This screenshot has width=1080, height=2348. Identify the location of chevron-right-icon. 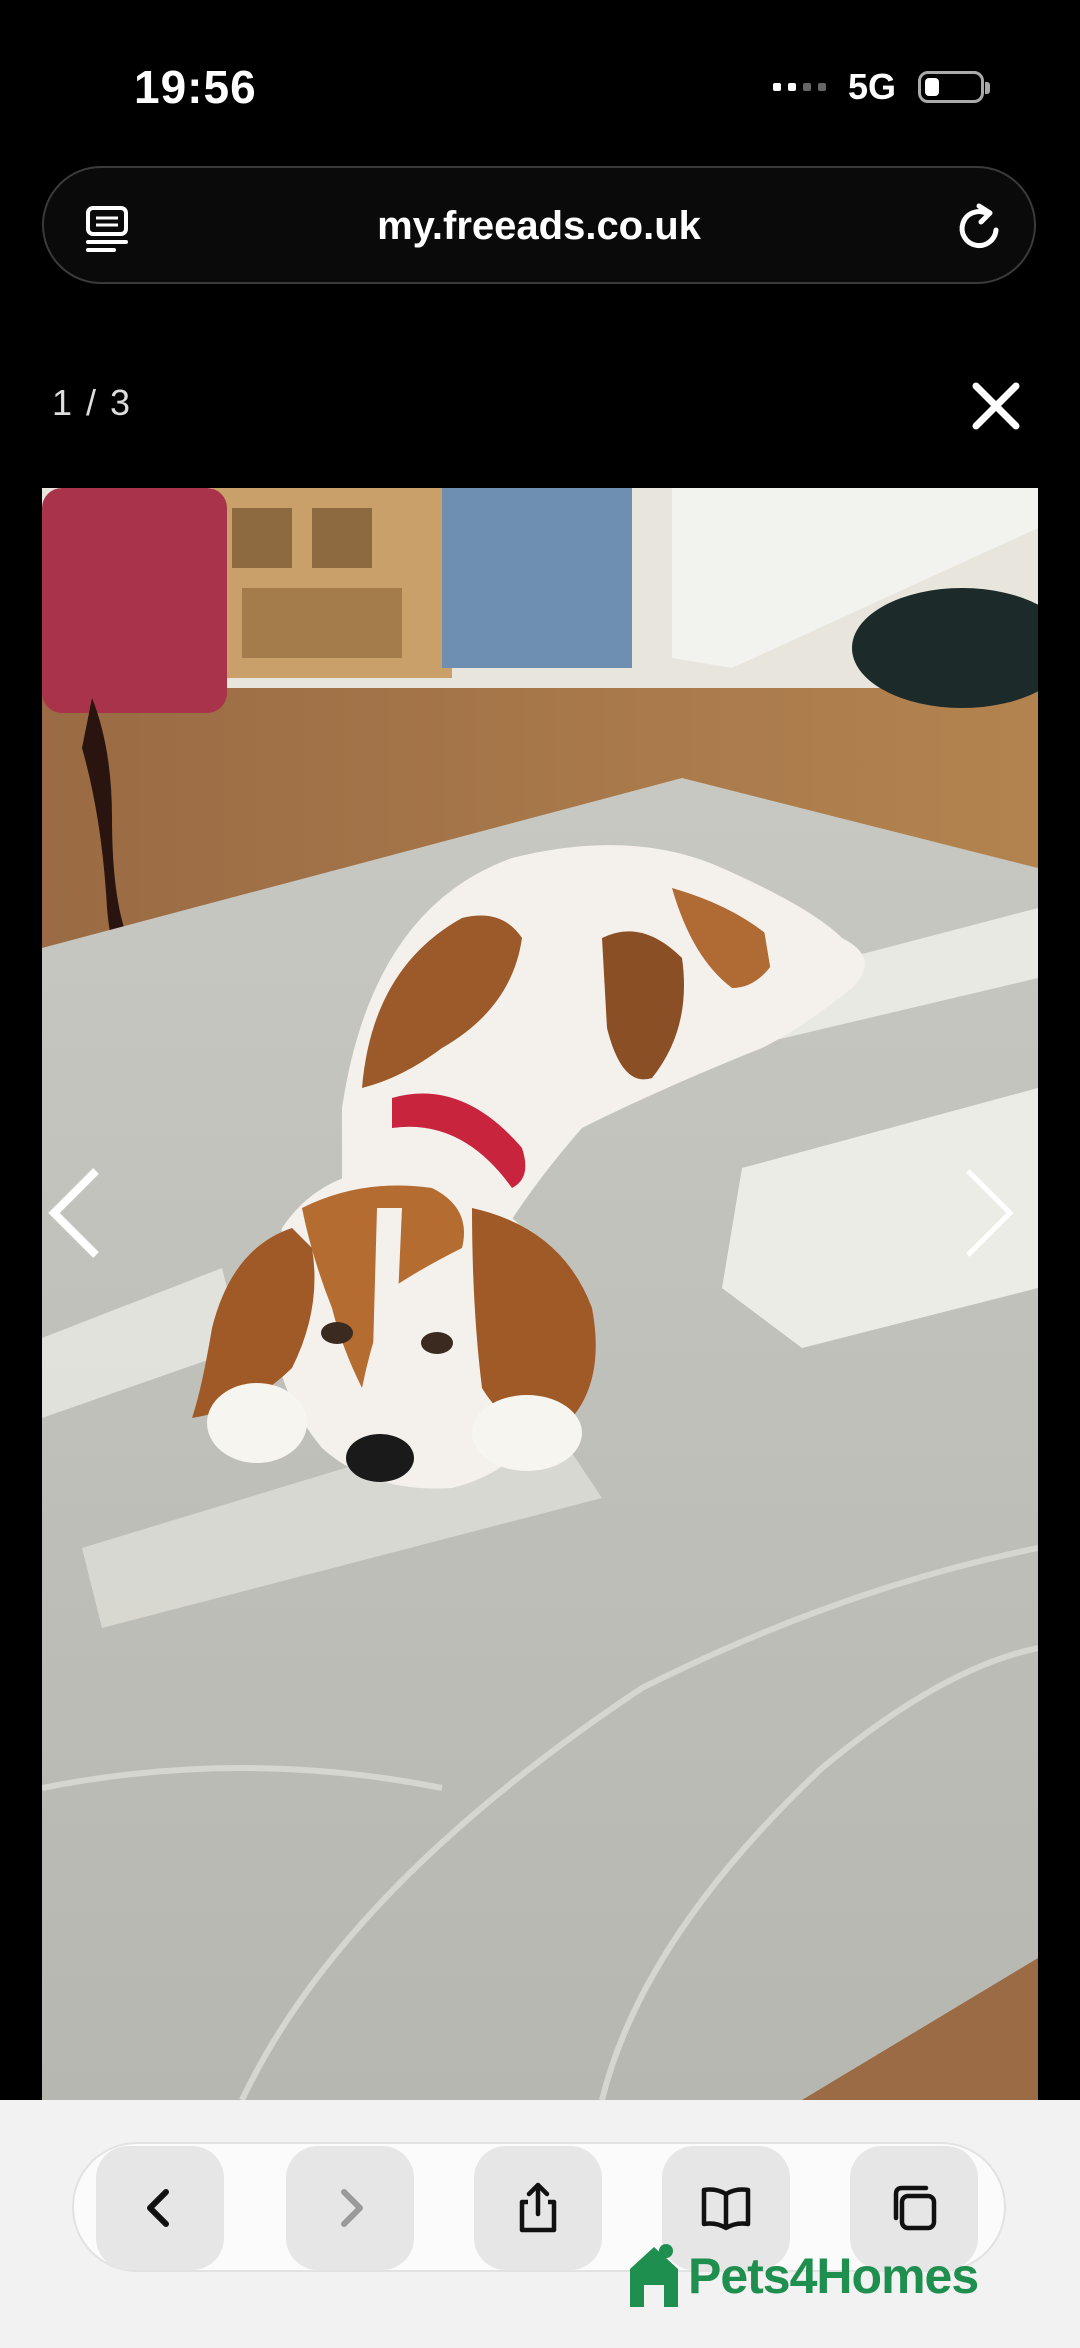
(990, 1213).